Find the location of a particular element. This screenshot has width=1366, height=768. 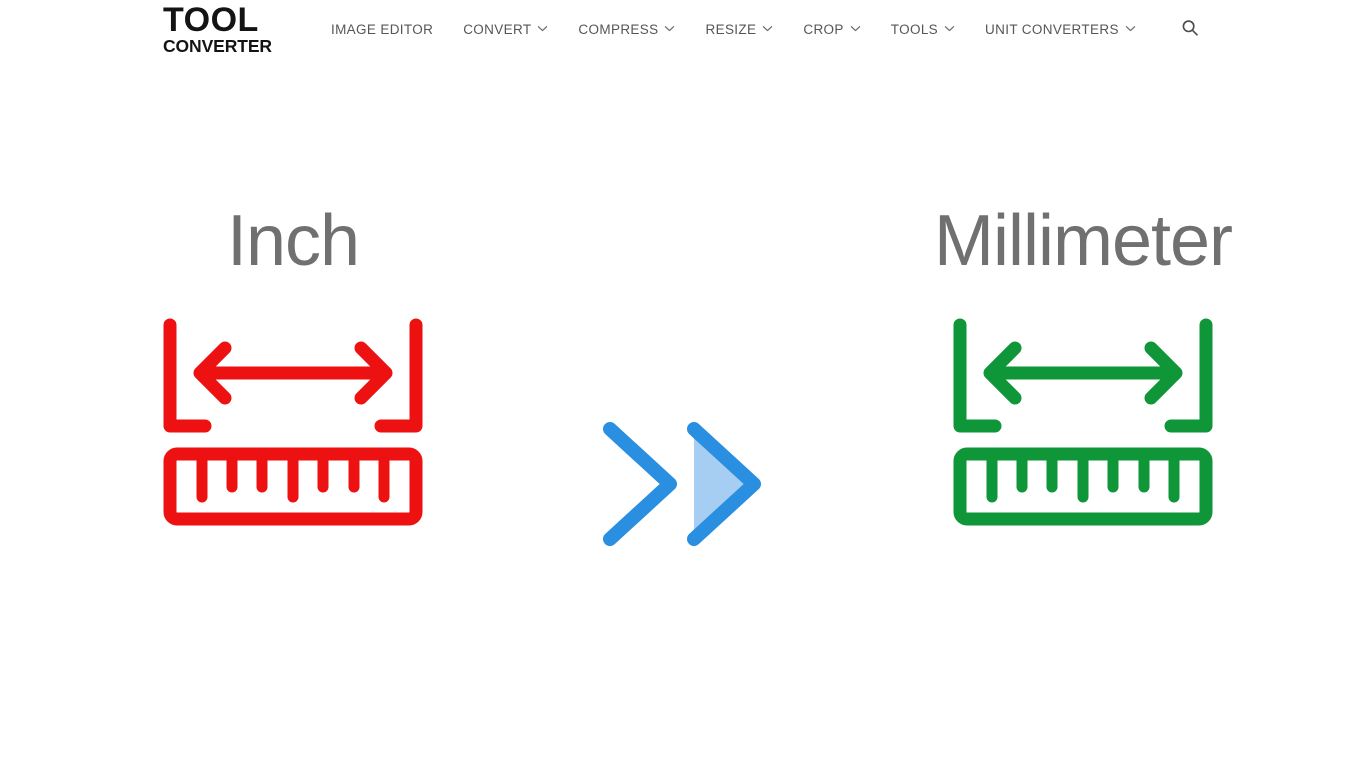

search-button: Search is located at coordinates (1190, 30).